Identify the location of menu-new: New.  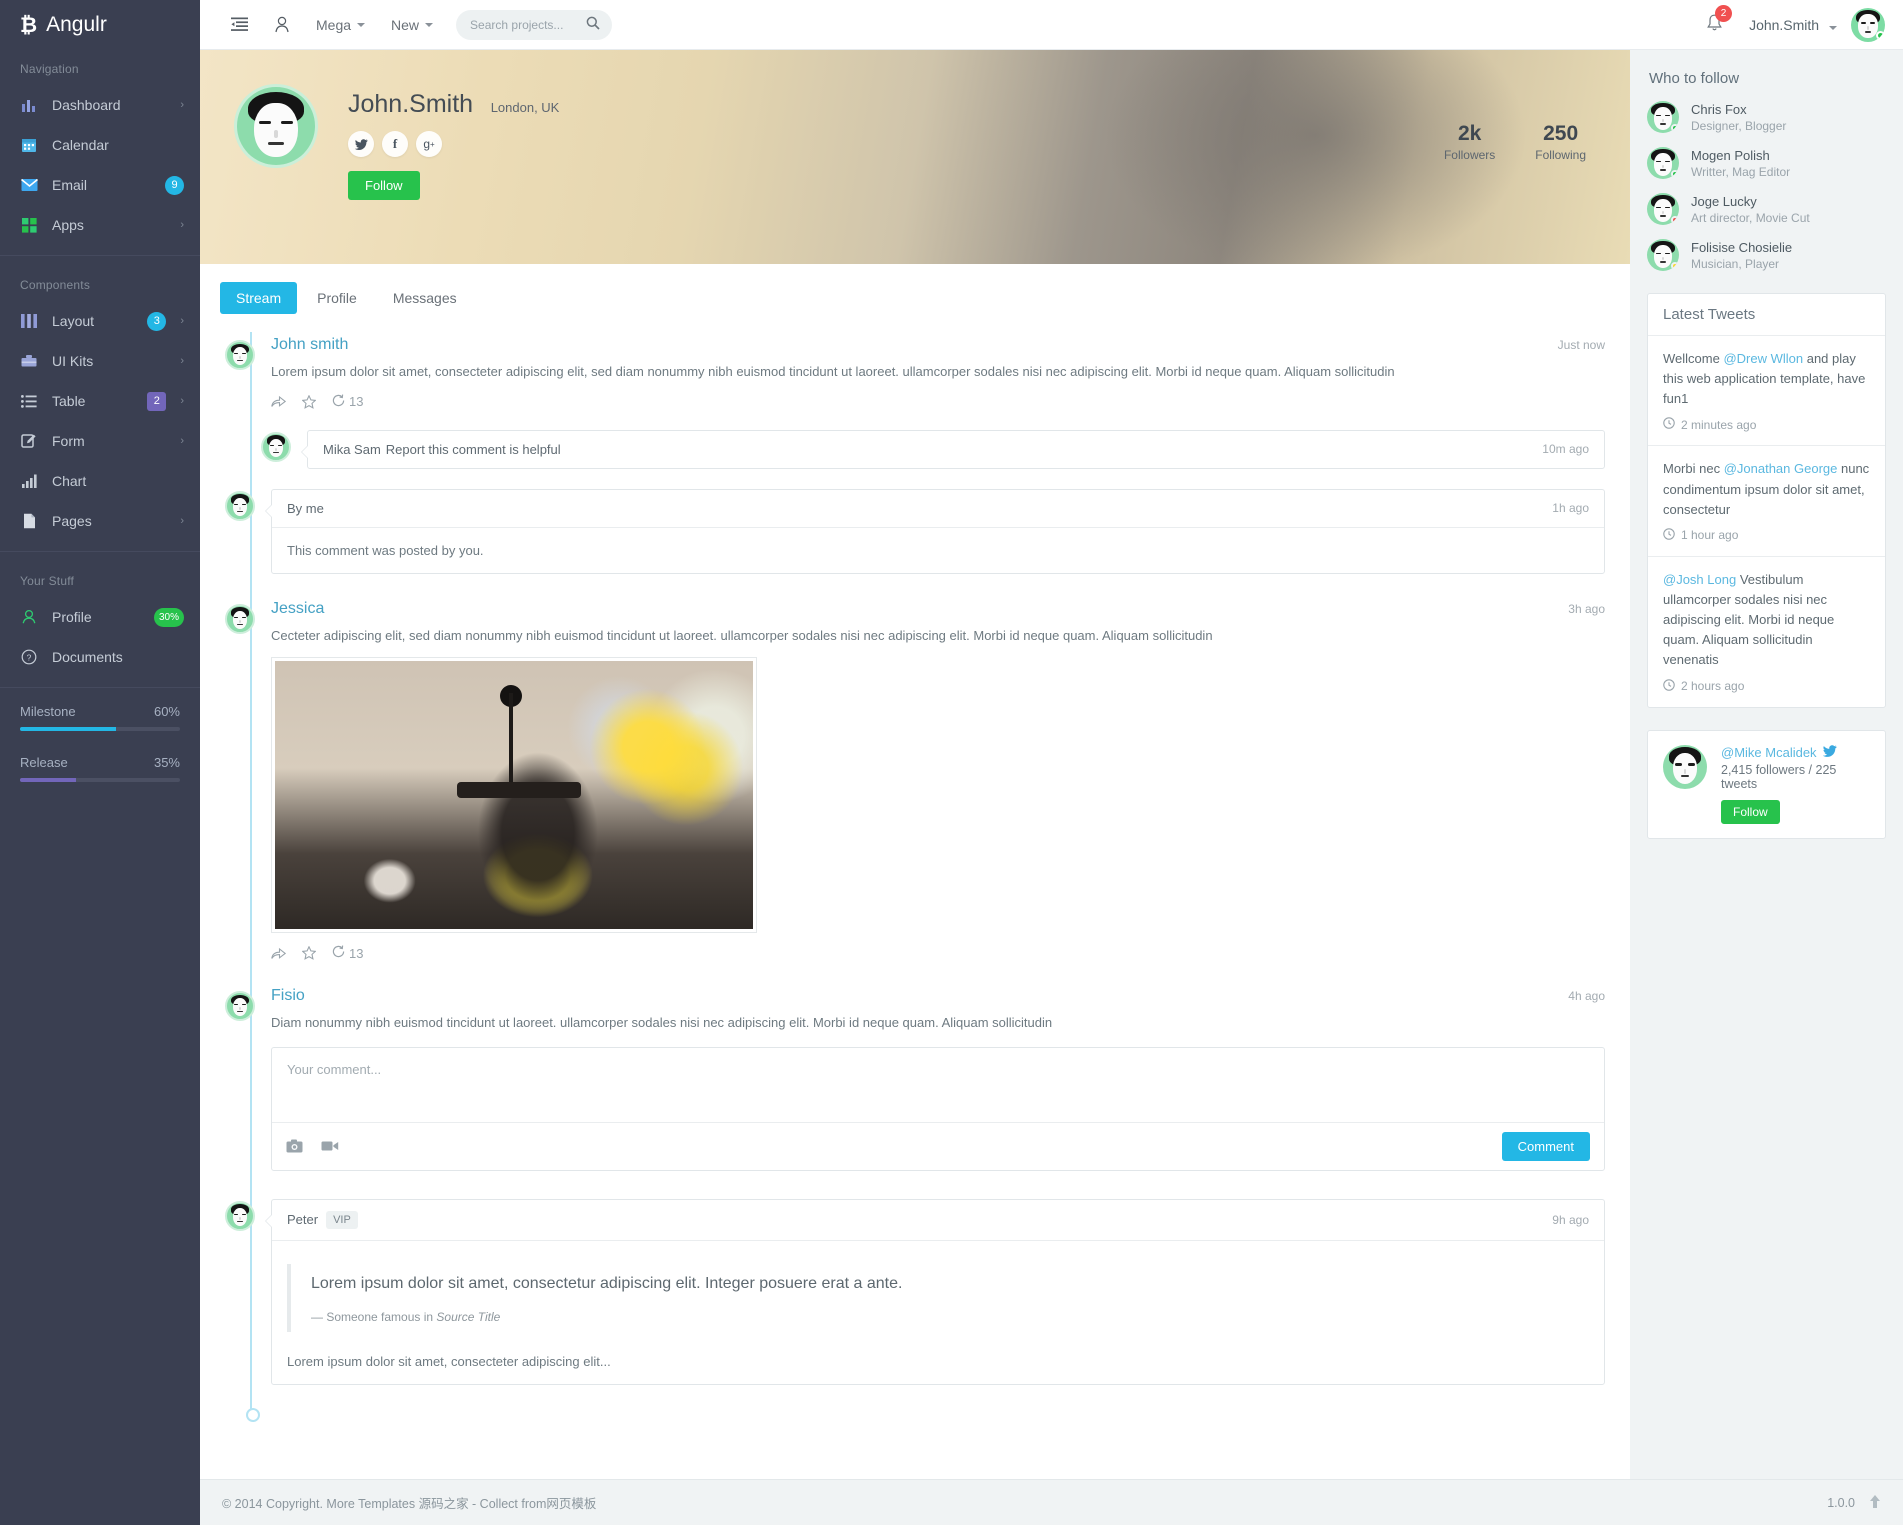
(412, 25).